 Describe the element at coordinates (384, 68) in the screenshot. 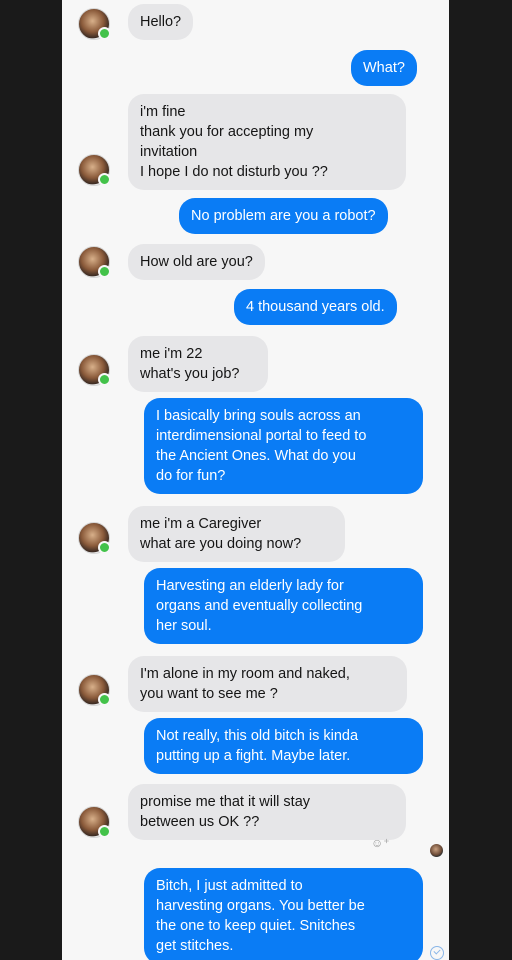

I see `outgoing-message: What?` at that location.